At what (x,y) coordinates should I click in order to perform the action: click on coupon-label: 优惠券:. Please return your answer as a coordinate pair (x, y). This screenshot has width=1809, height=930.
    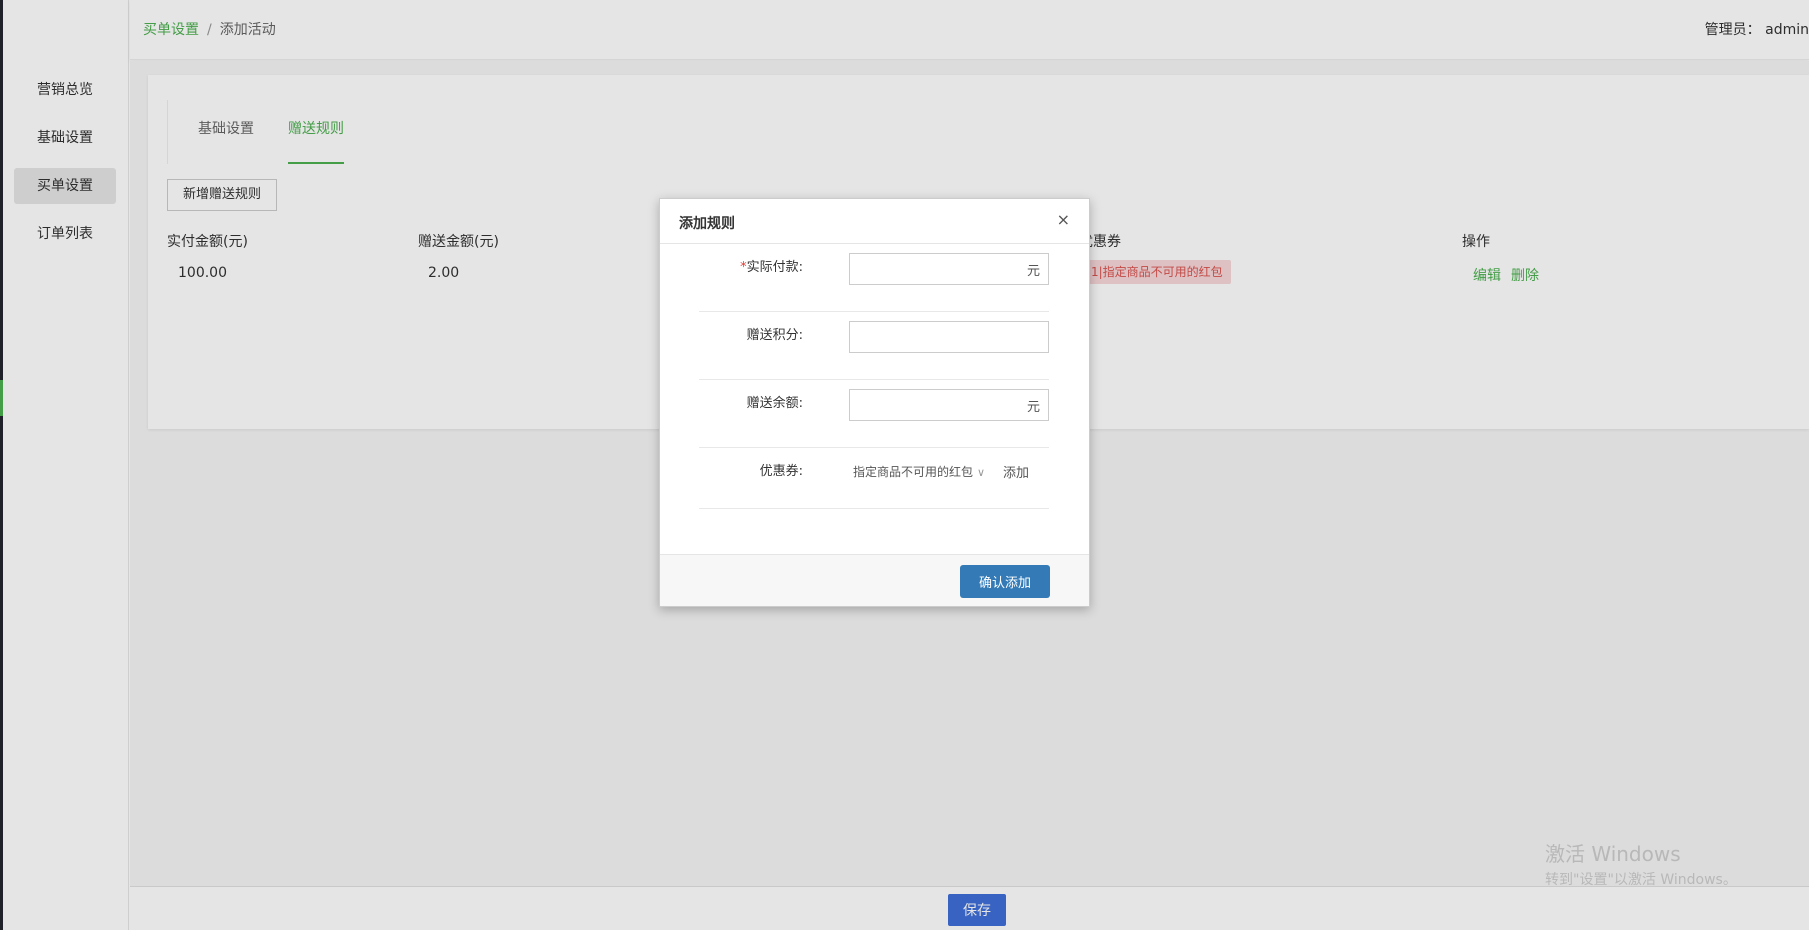
    Looking at the image, I should click on (781, 471).